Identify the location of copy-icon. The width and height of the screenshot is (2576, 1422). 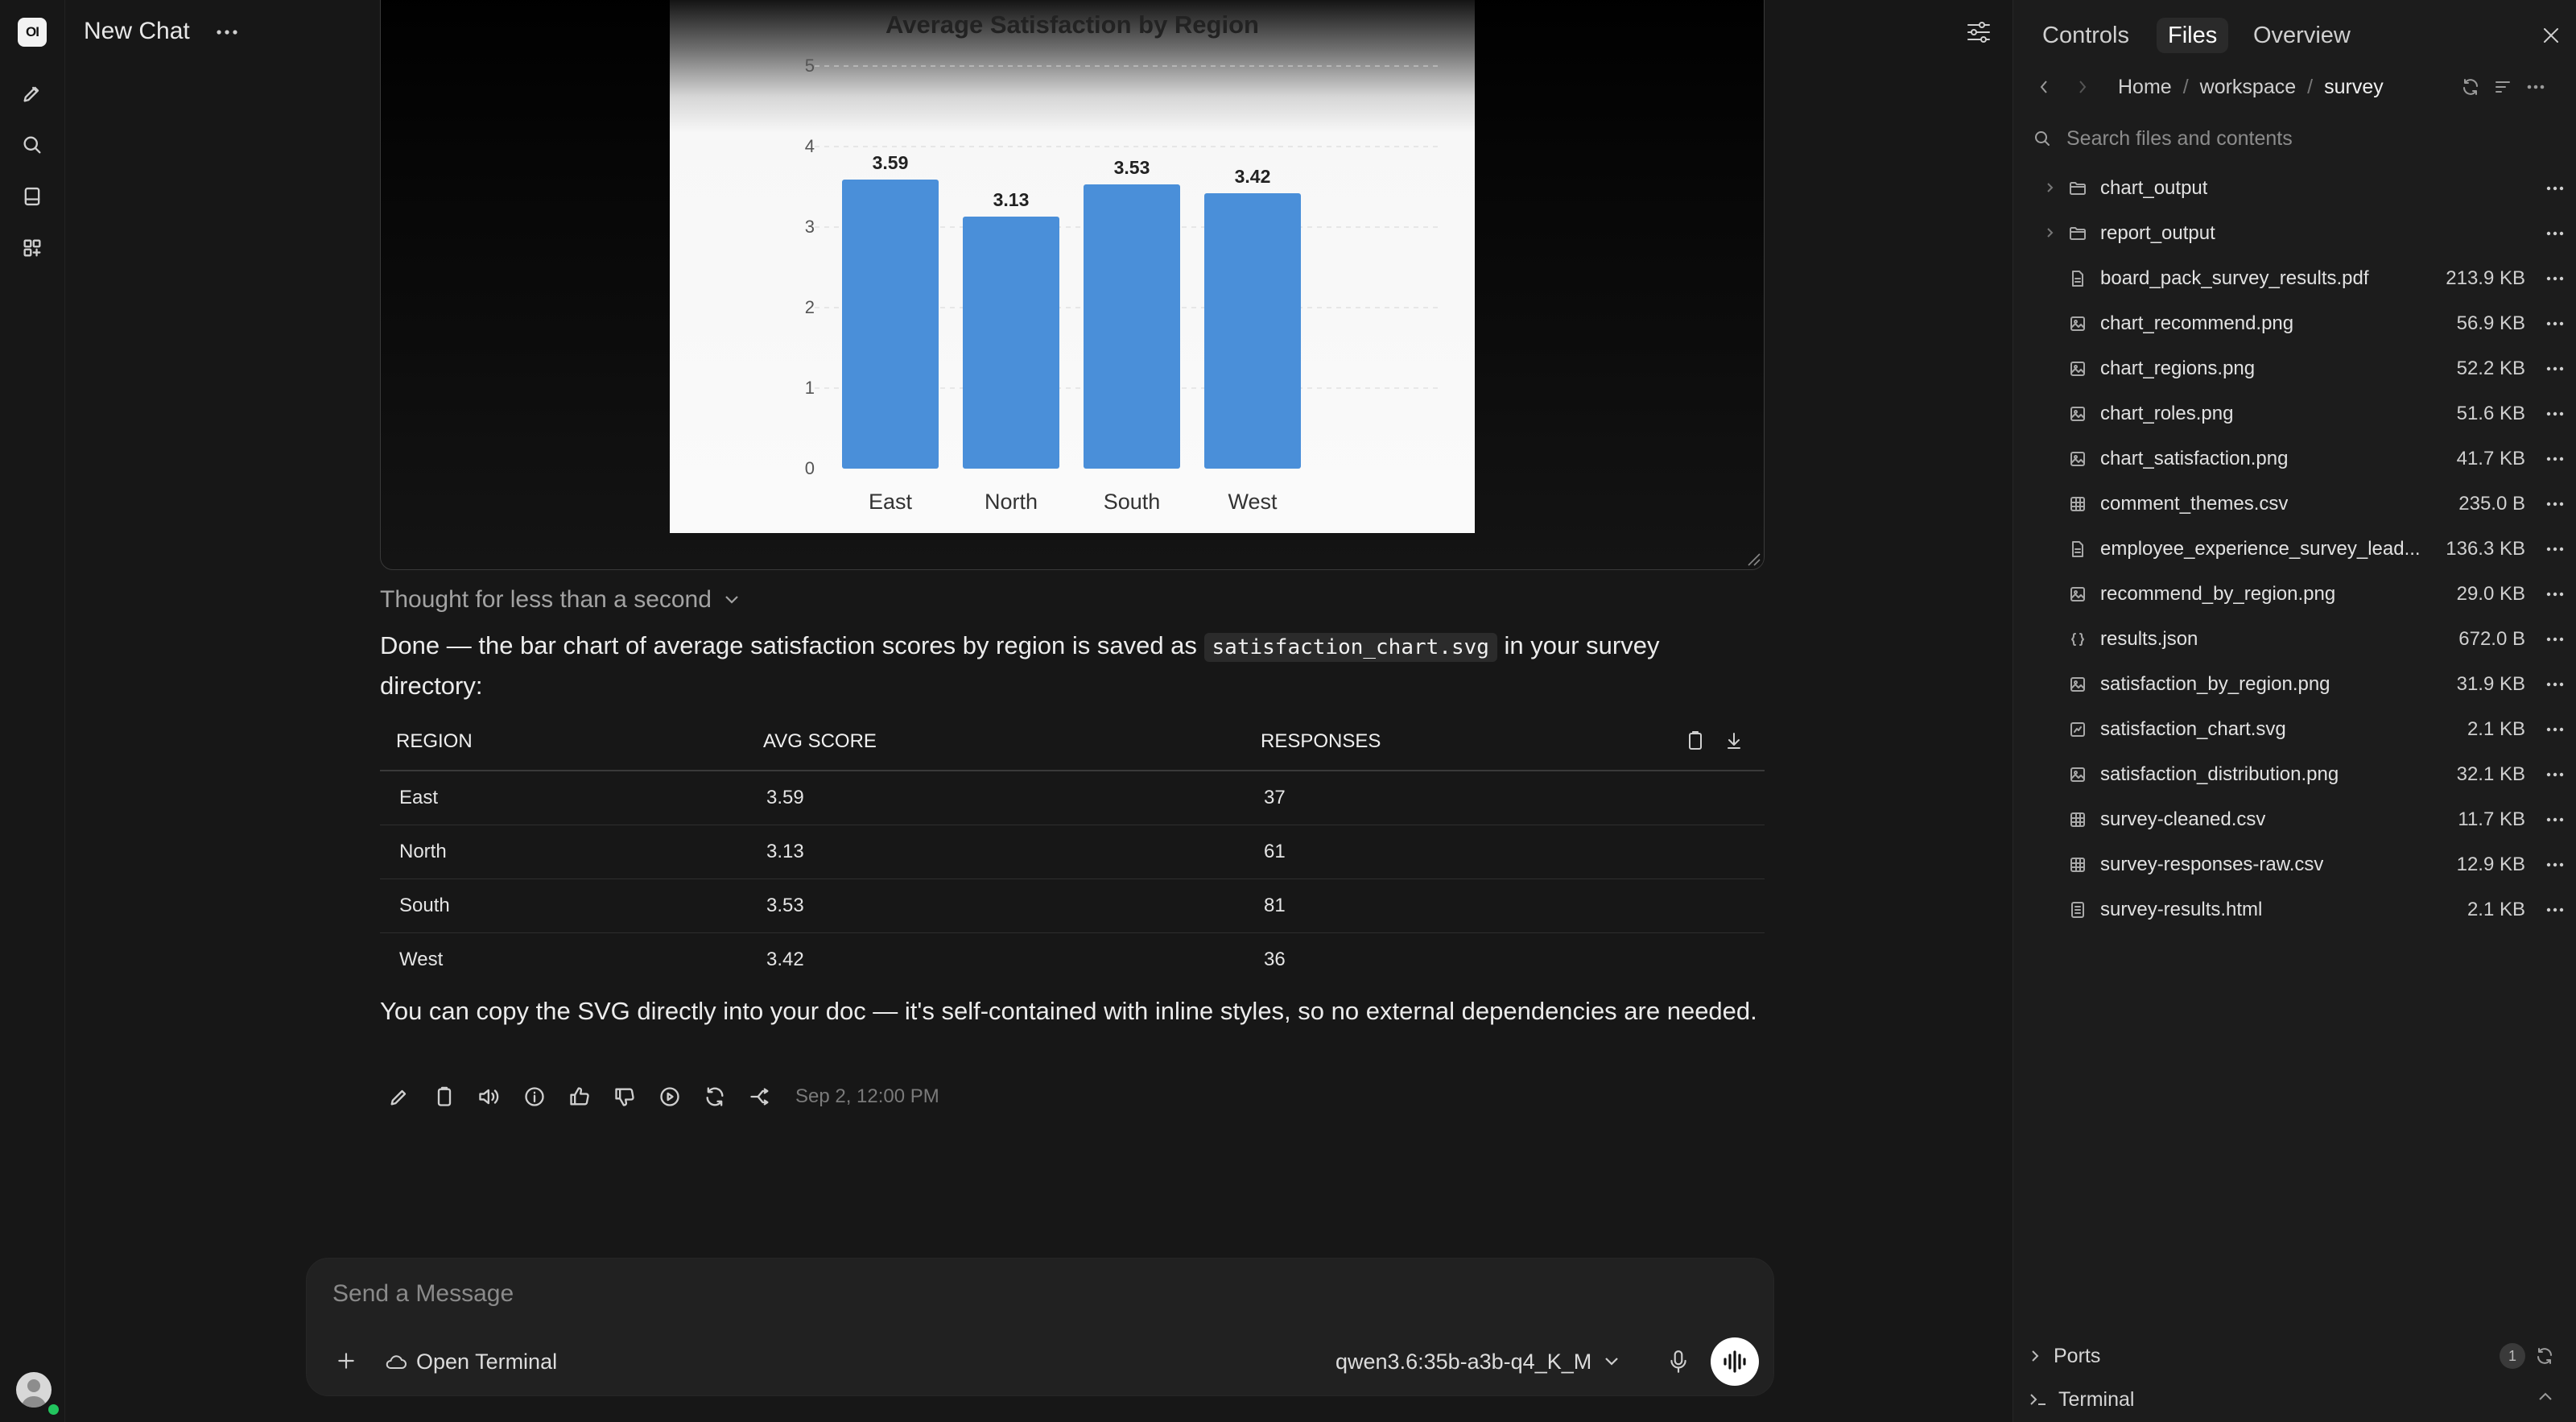
(444, 1096).